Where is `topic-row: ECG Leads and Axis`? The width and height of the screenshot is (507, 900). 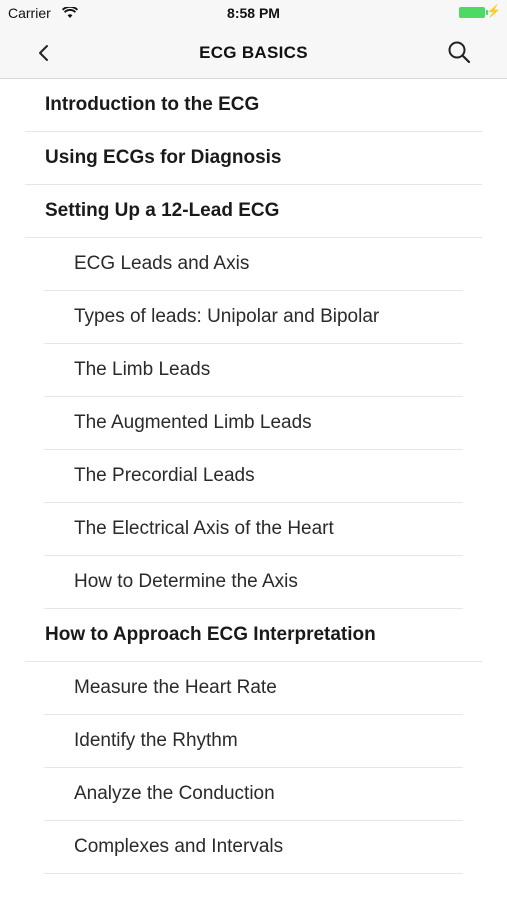
topic-row: ECG Leads and Axis is located at coordinates (253, 264).